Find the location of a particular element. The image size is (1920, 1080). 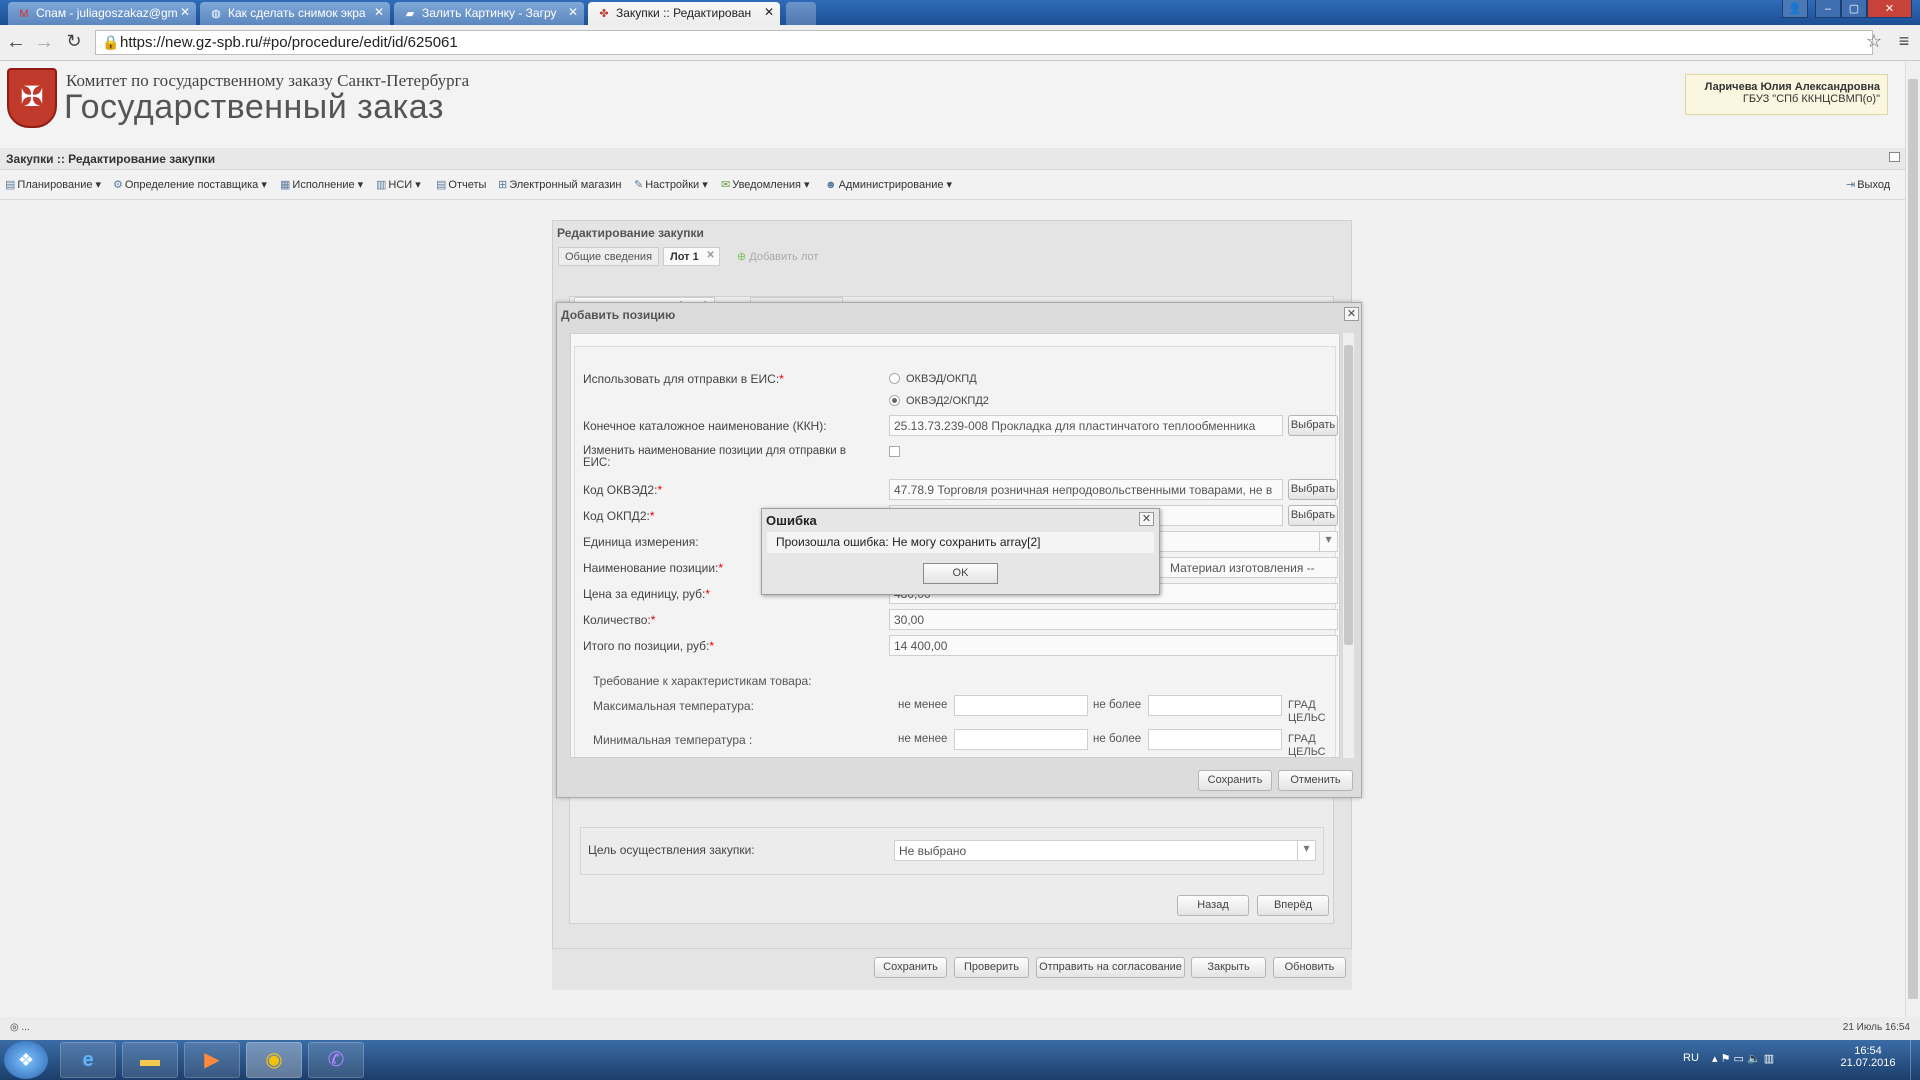

quantity-field: 30,00 is located at coordinates (1113, 619).